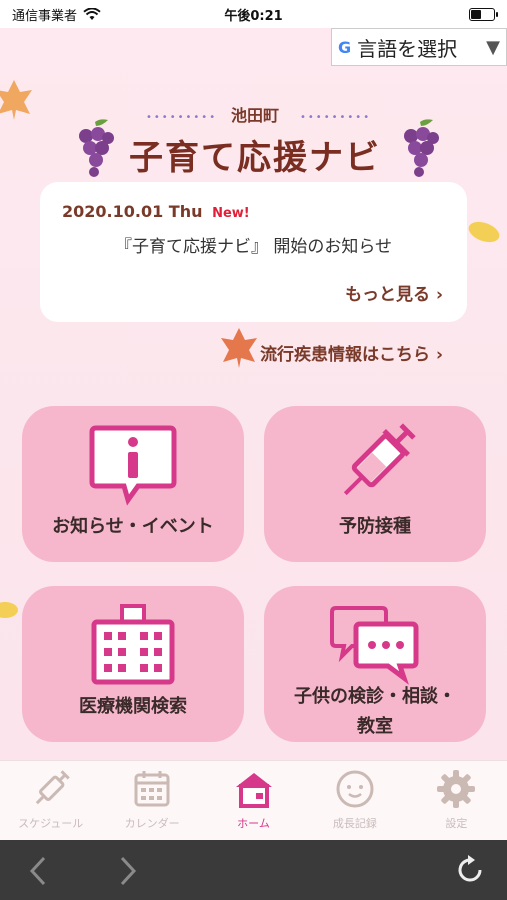 This screenshot has height=900, width=507. What do you see at coordinates (92, 13) in the screenshot?
I see `wifi-icon` at bounding box center [92, 13].